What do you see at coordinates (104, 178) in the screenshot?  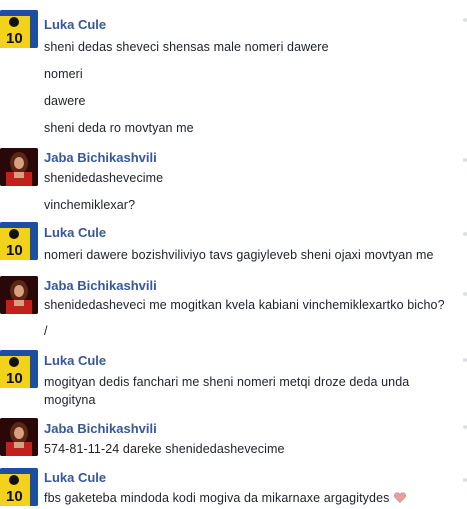 I see `message-text: shenidedashevecime` at bounding box center [104, 178].